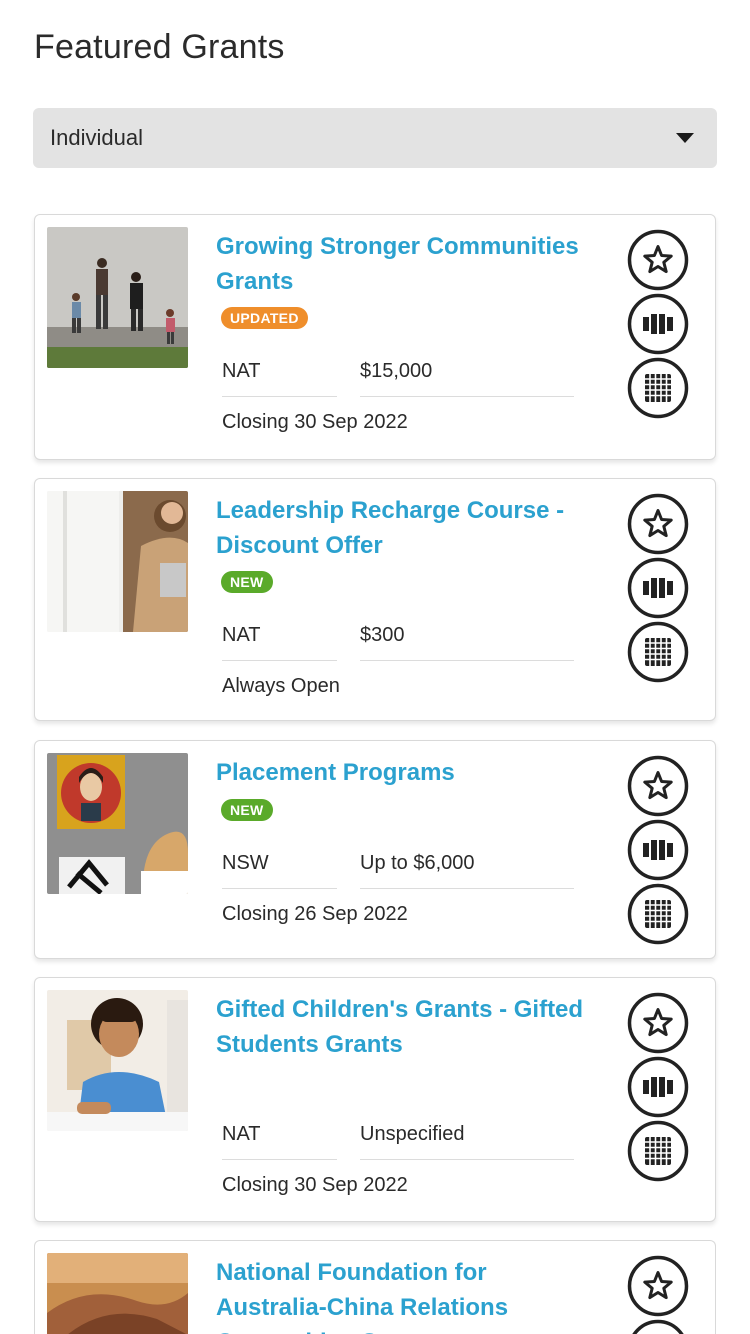 Image resolution: width=750 pixels, height=1334 pixels. I want to click on status-badge: UPDATED, so click(264, 318).